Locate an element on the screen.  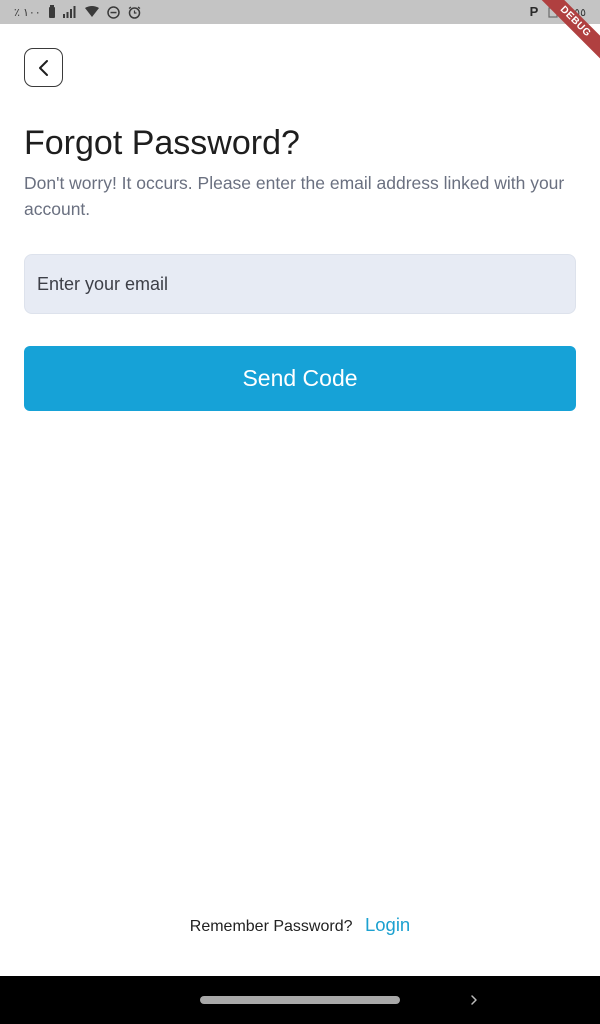
email-field is located at coordinates (300, 284).